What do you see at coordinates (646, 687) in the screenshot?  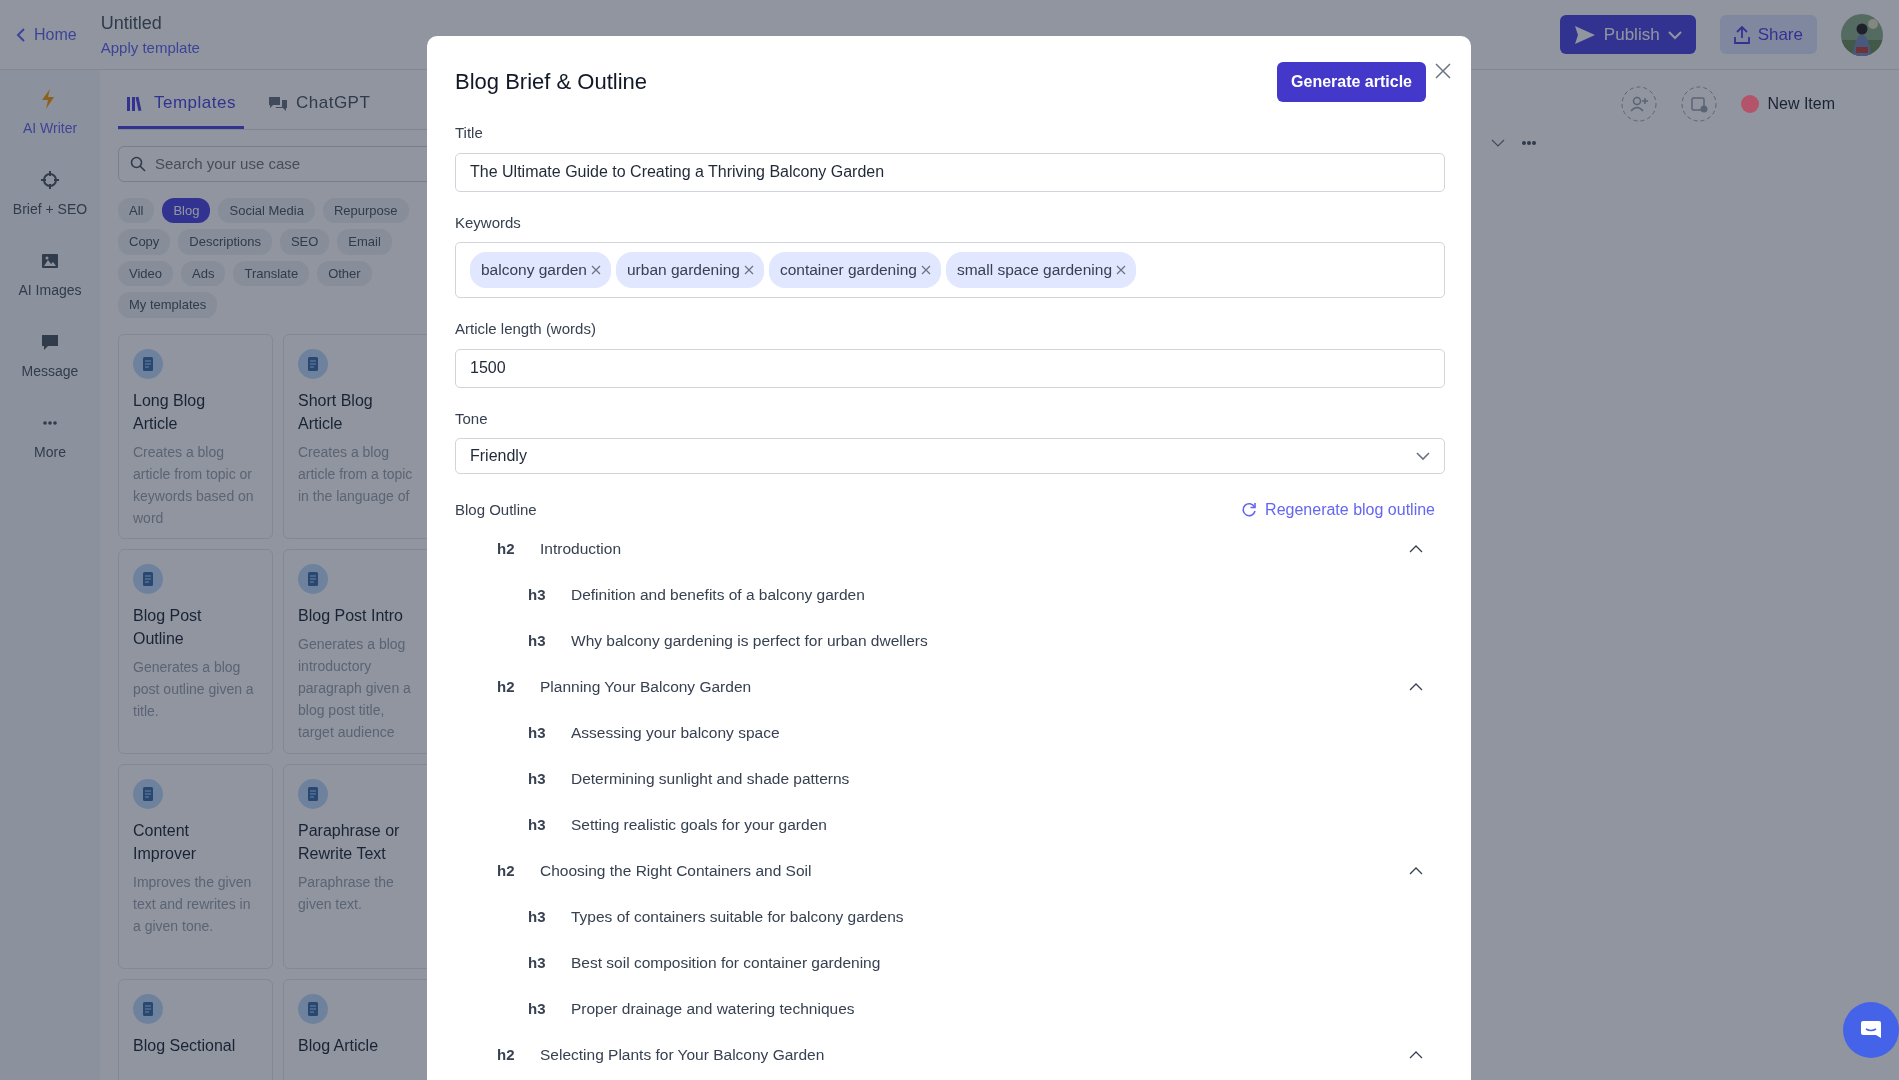 I see `heading-text: Planning Your Balcony Garden` at bounding box center [646, 687].